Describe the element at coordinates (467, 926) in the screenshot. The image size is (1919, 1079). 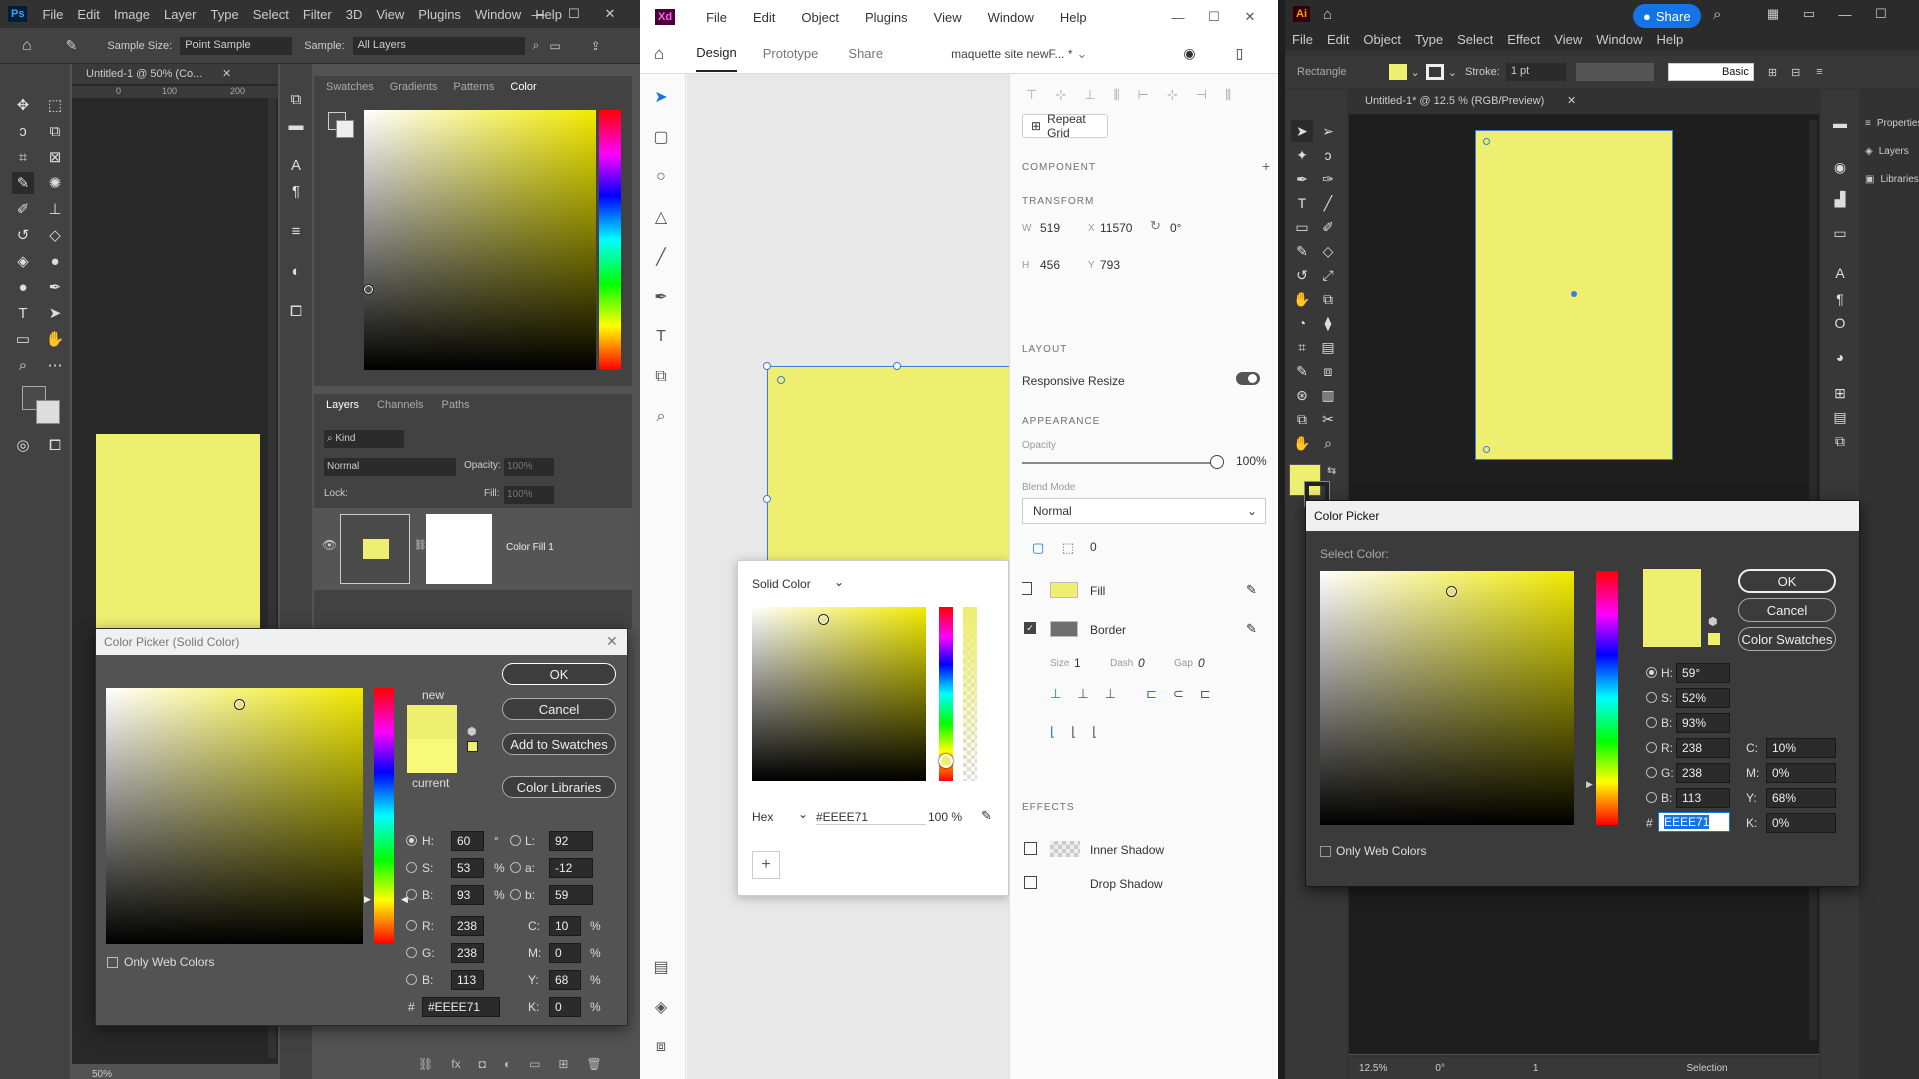
I see `r-field: 238` at that location.